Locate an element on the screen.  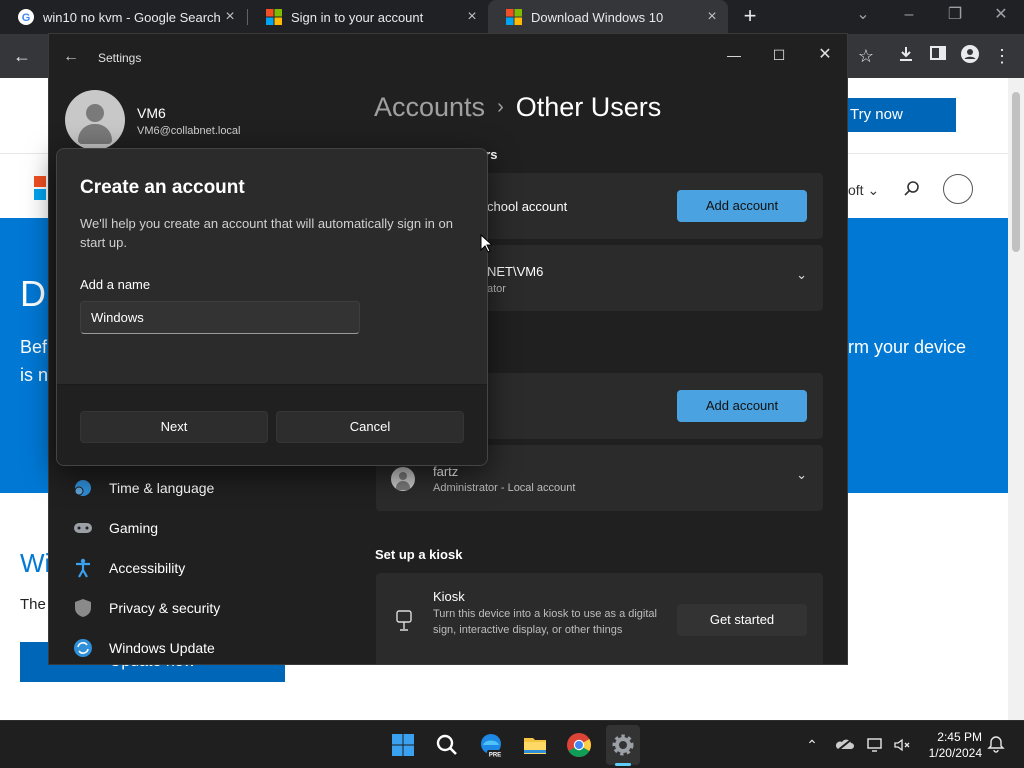
page-scrollbar is located at coordinates (1016, 399).